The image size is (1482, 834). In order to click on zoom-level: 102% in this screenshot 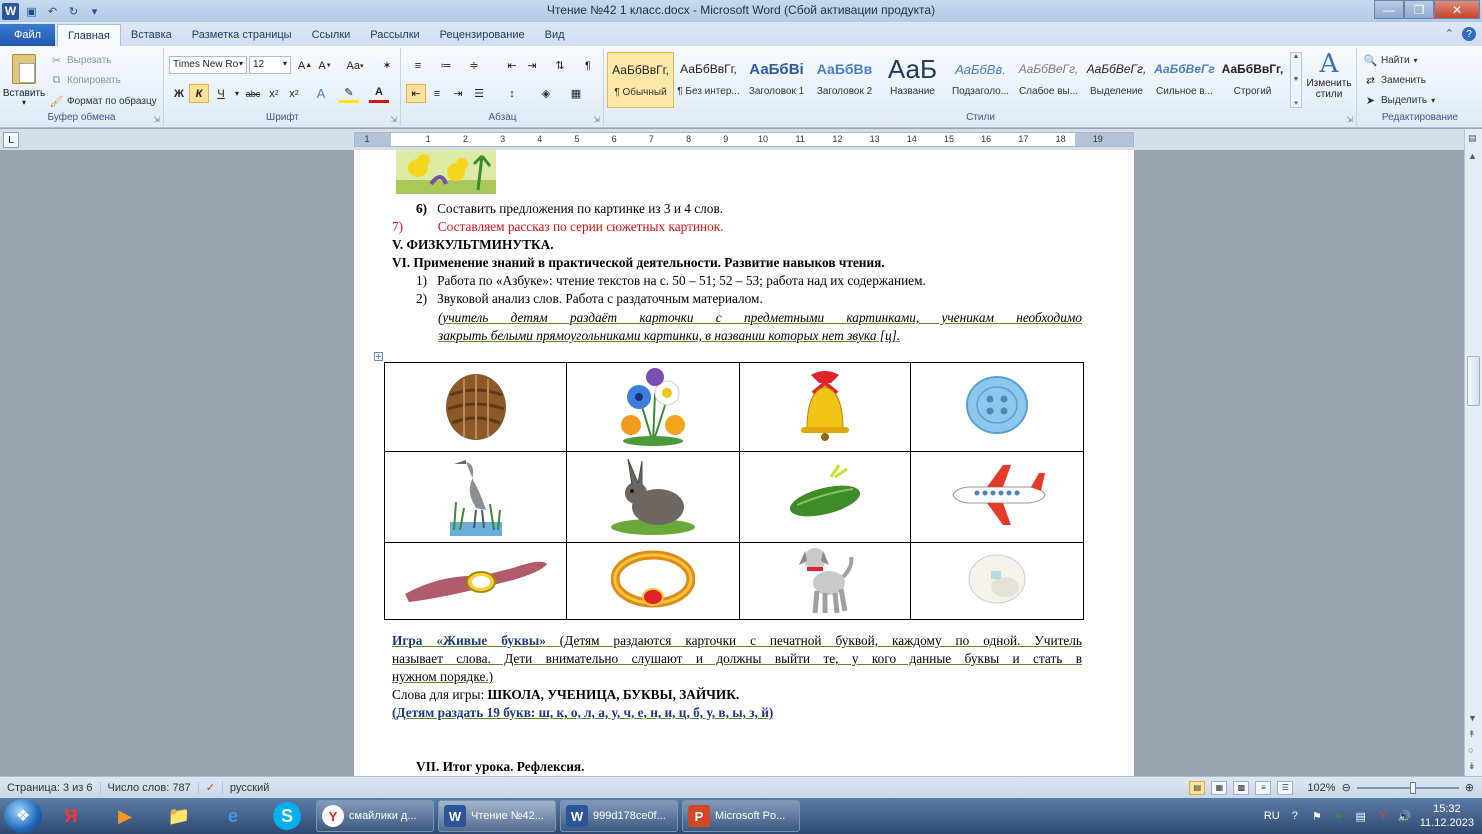, I will do `click(1321, 788)`.